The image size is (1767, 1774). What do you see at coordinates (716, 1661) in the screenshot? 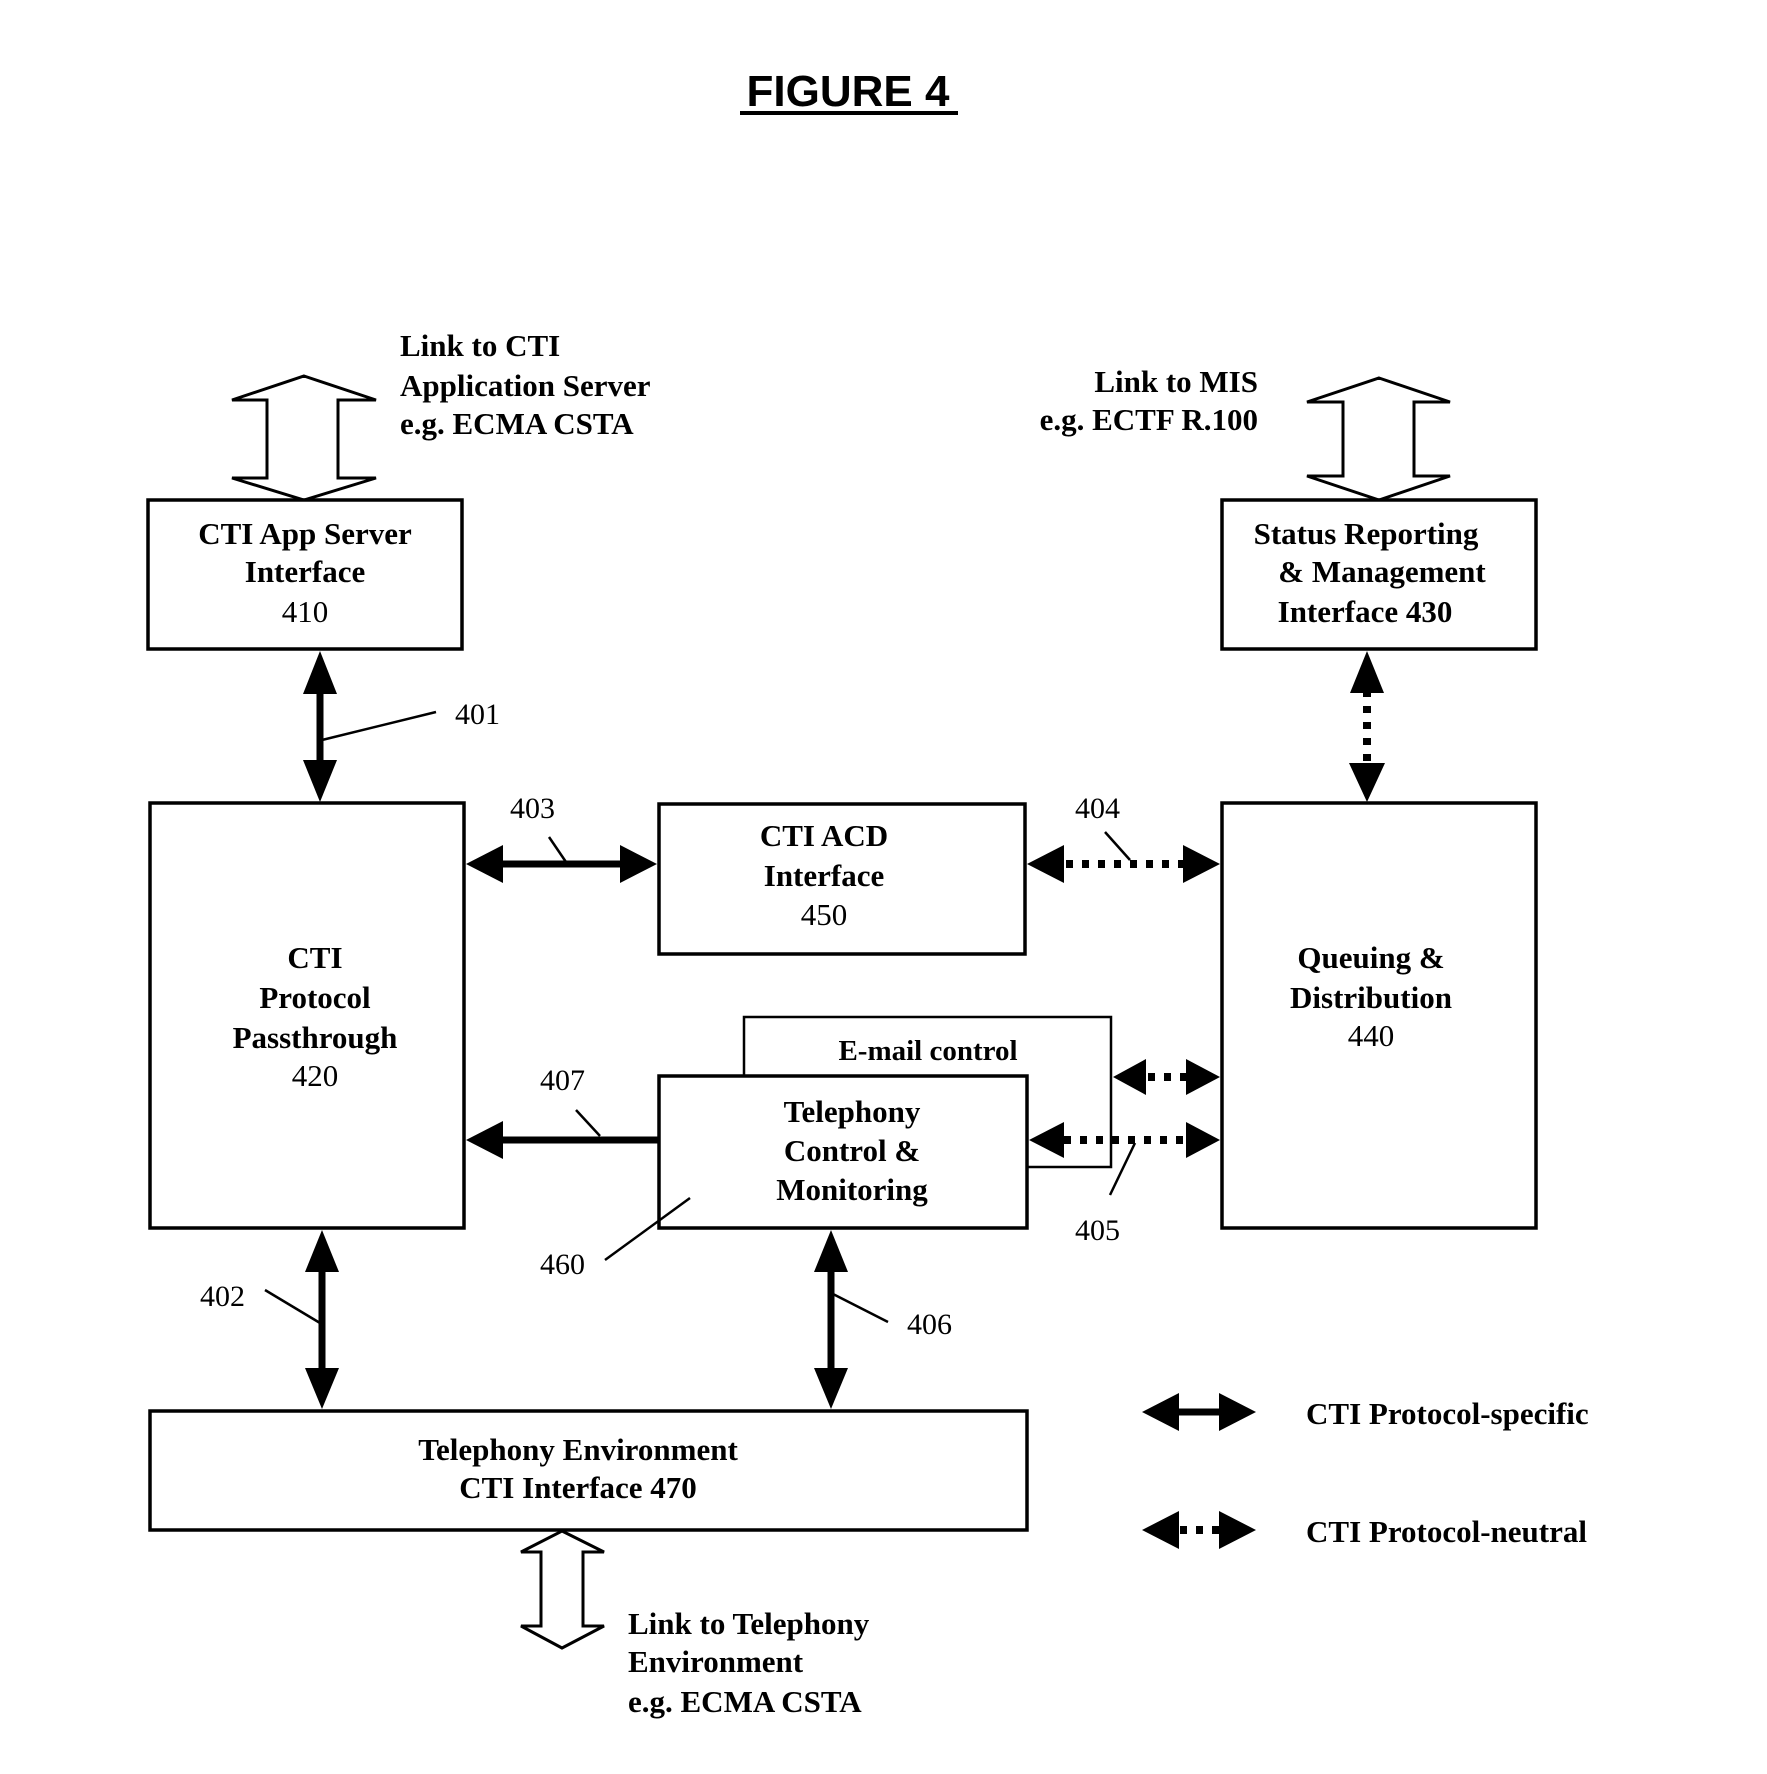
I see `link-telephony-line-2: Environment` at bounding box center [716, 1661].